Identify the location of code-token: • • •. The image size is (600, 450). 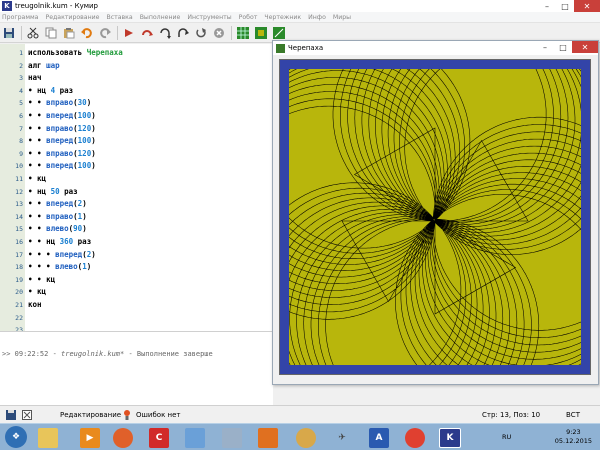
(42, 254).